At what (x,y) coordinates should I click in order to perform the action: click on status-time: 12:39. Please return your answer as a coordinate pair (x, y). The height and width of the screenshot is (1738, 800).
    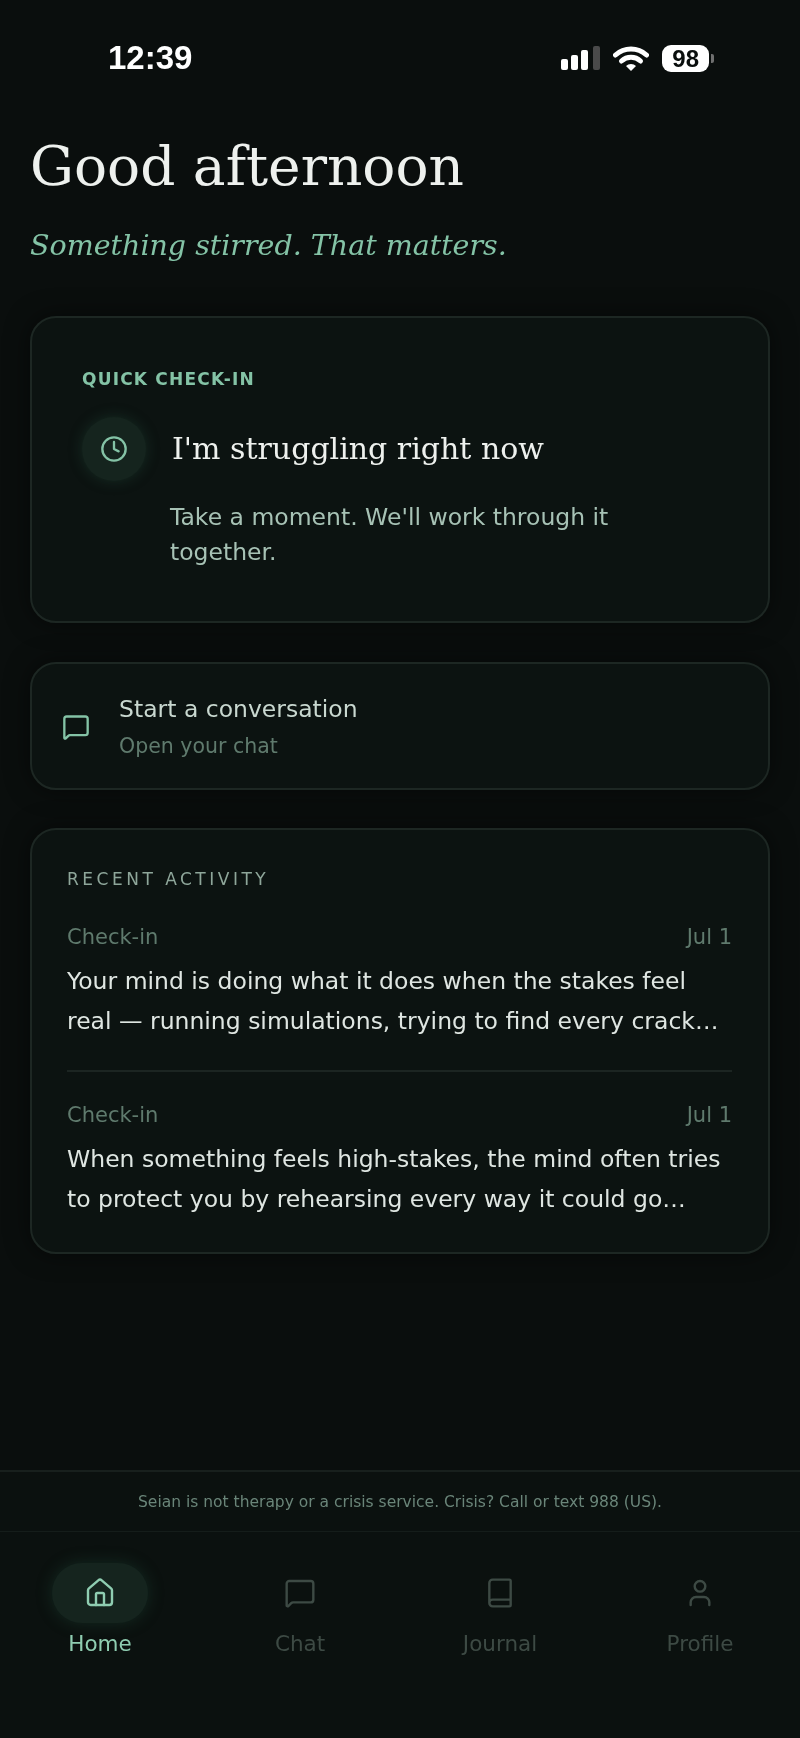
    Looking at the image, I should click on (150, 58).